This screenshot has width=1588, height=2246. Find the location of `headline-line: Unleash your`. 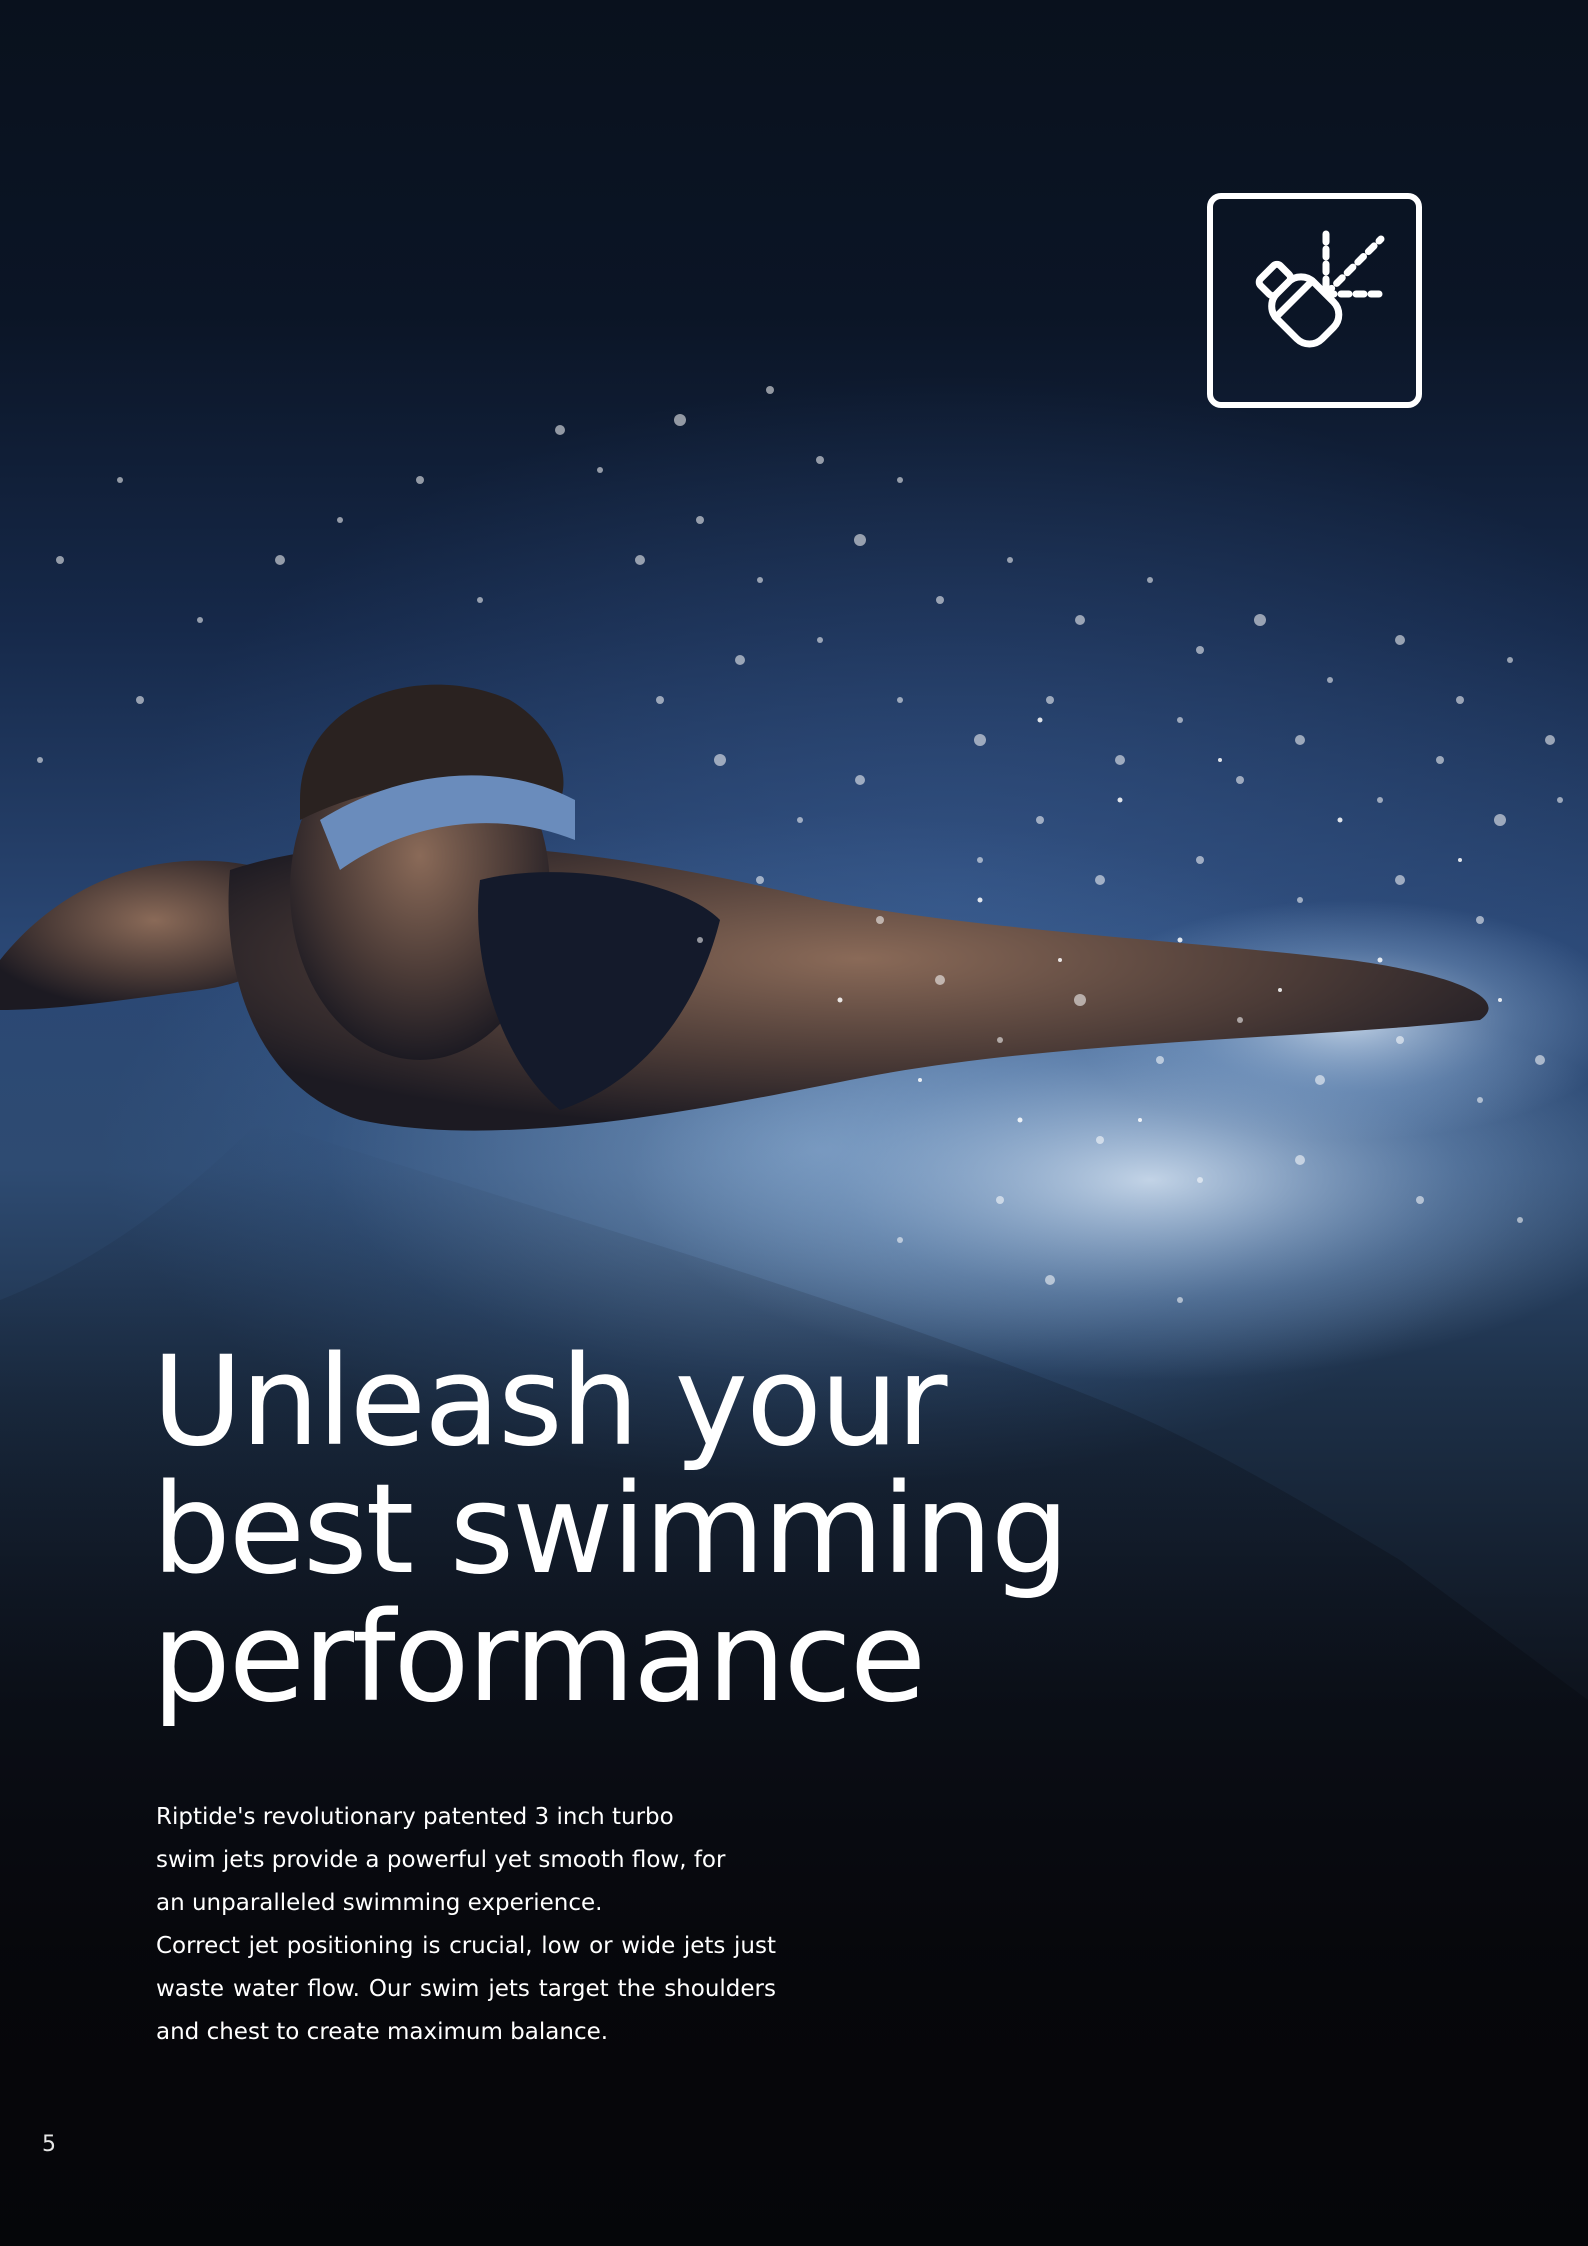

headline-line: Unleash your is located at coordinates (550, 1402).